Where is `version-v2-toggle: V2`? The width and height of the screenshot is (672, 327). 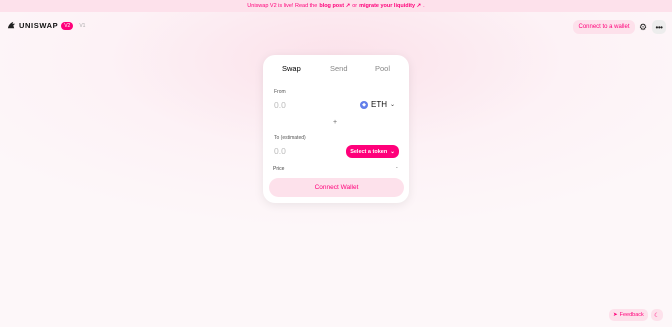 version-v2-toggle: V2 is located at coordinates (67, 25).